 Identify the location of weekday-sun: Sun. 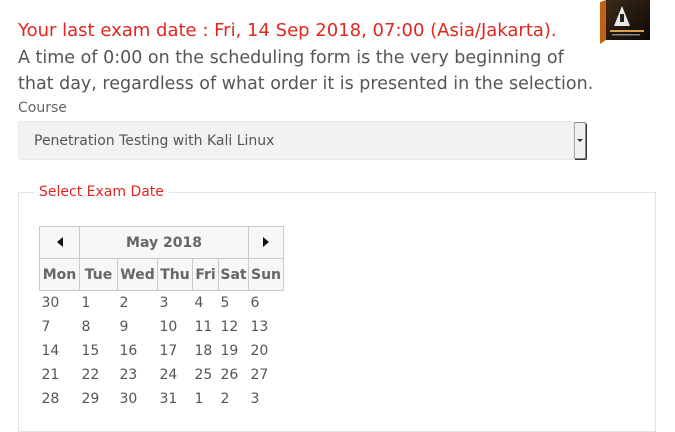
(266, 274).